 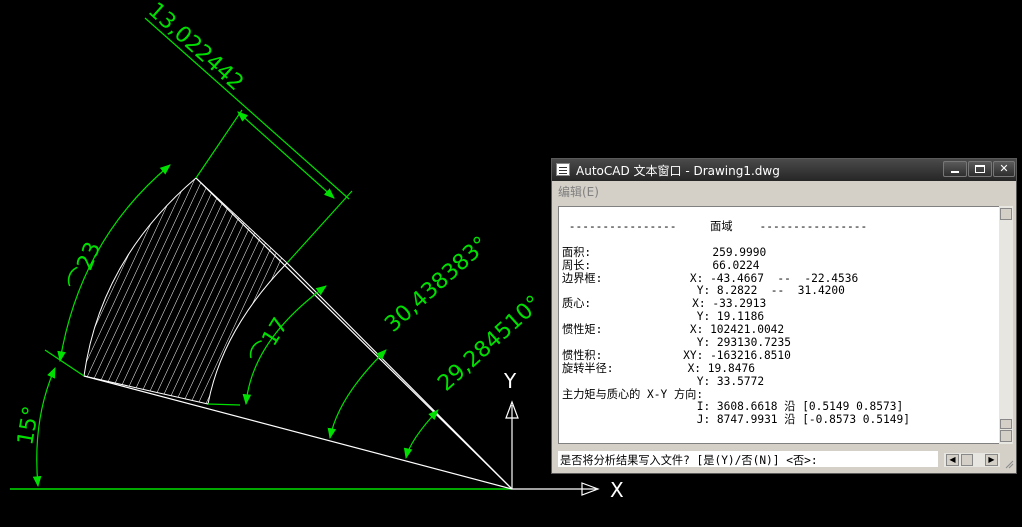 I want to click on scroll-right-button: ▶, so click(x=991, y=460).